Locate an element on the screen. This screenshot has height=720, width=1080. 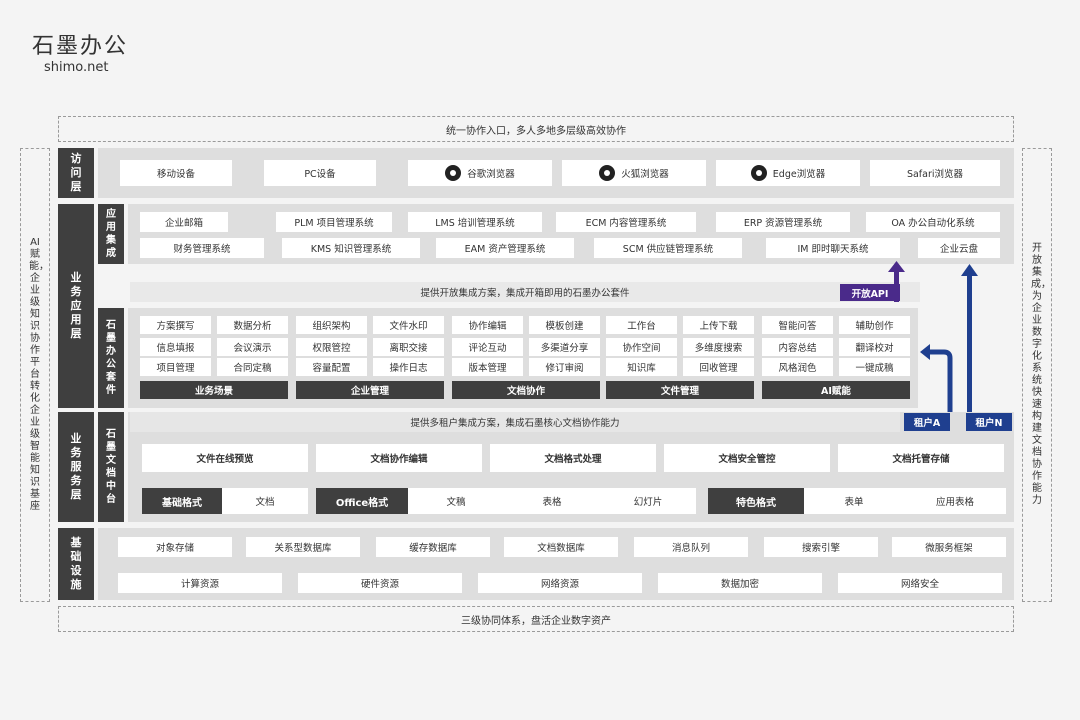
infra-component: 缓存数据库 is located at coordinates (433, 547).